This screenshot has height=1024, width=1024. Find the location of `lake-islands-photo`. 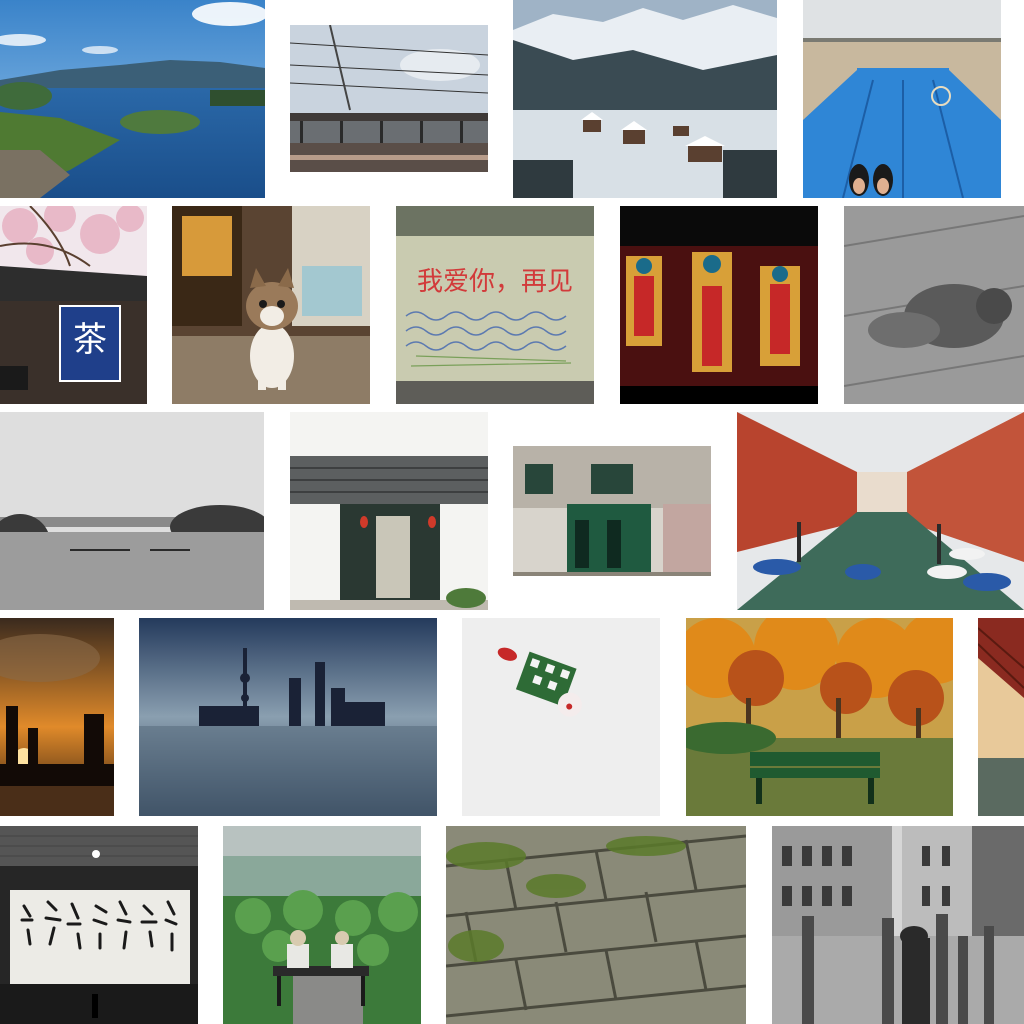

lake-islands-photo is located at coordinates (132, 99).